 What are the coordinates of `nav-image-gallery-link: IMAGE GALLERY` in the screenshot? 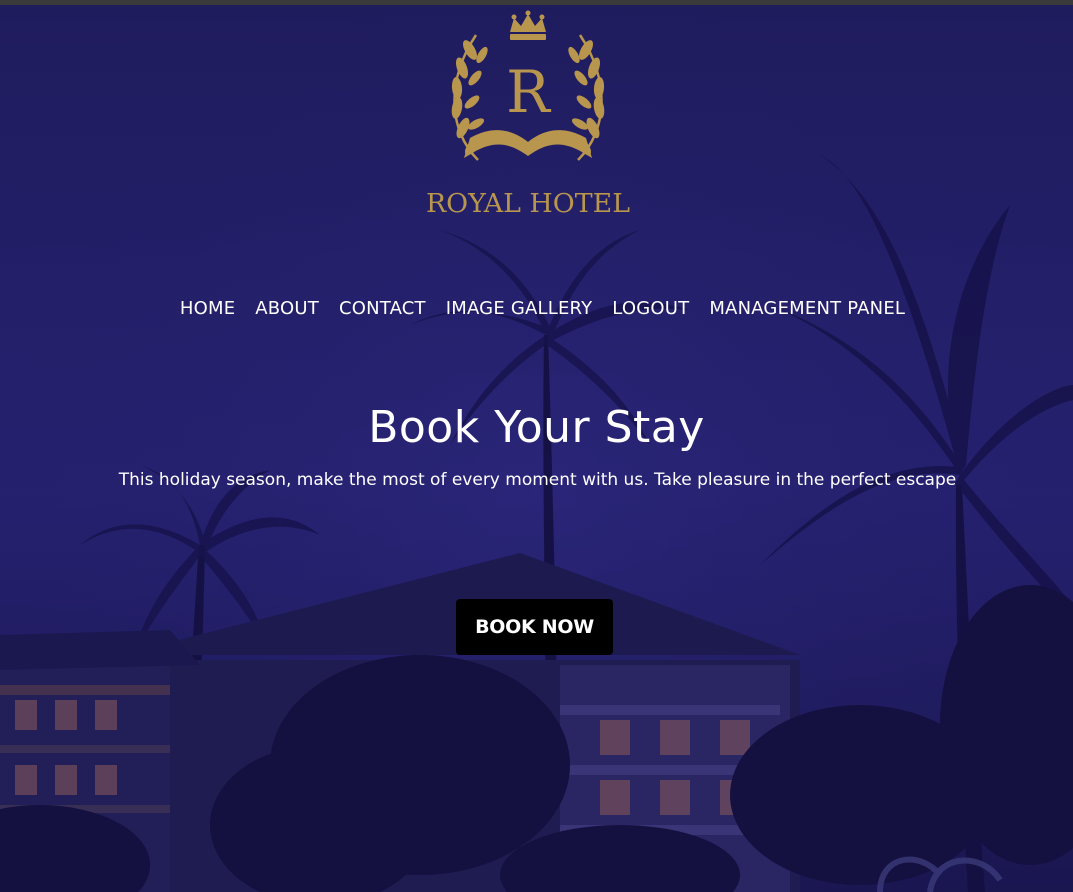 It's located at (519, 308).